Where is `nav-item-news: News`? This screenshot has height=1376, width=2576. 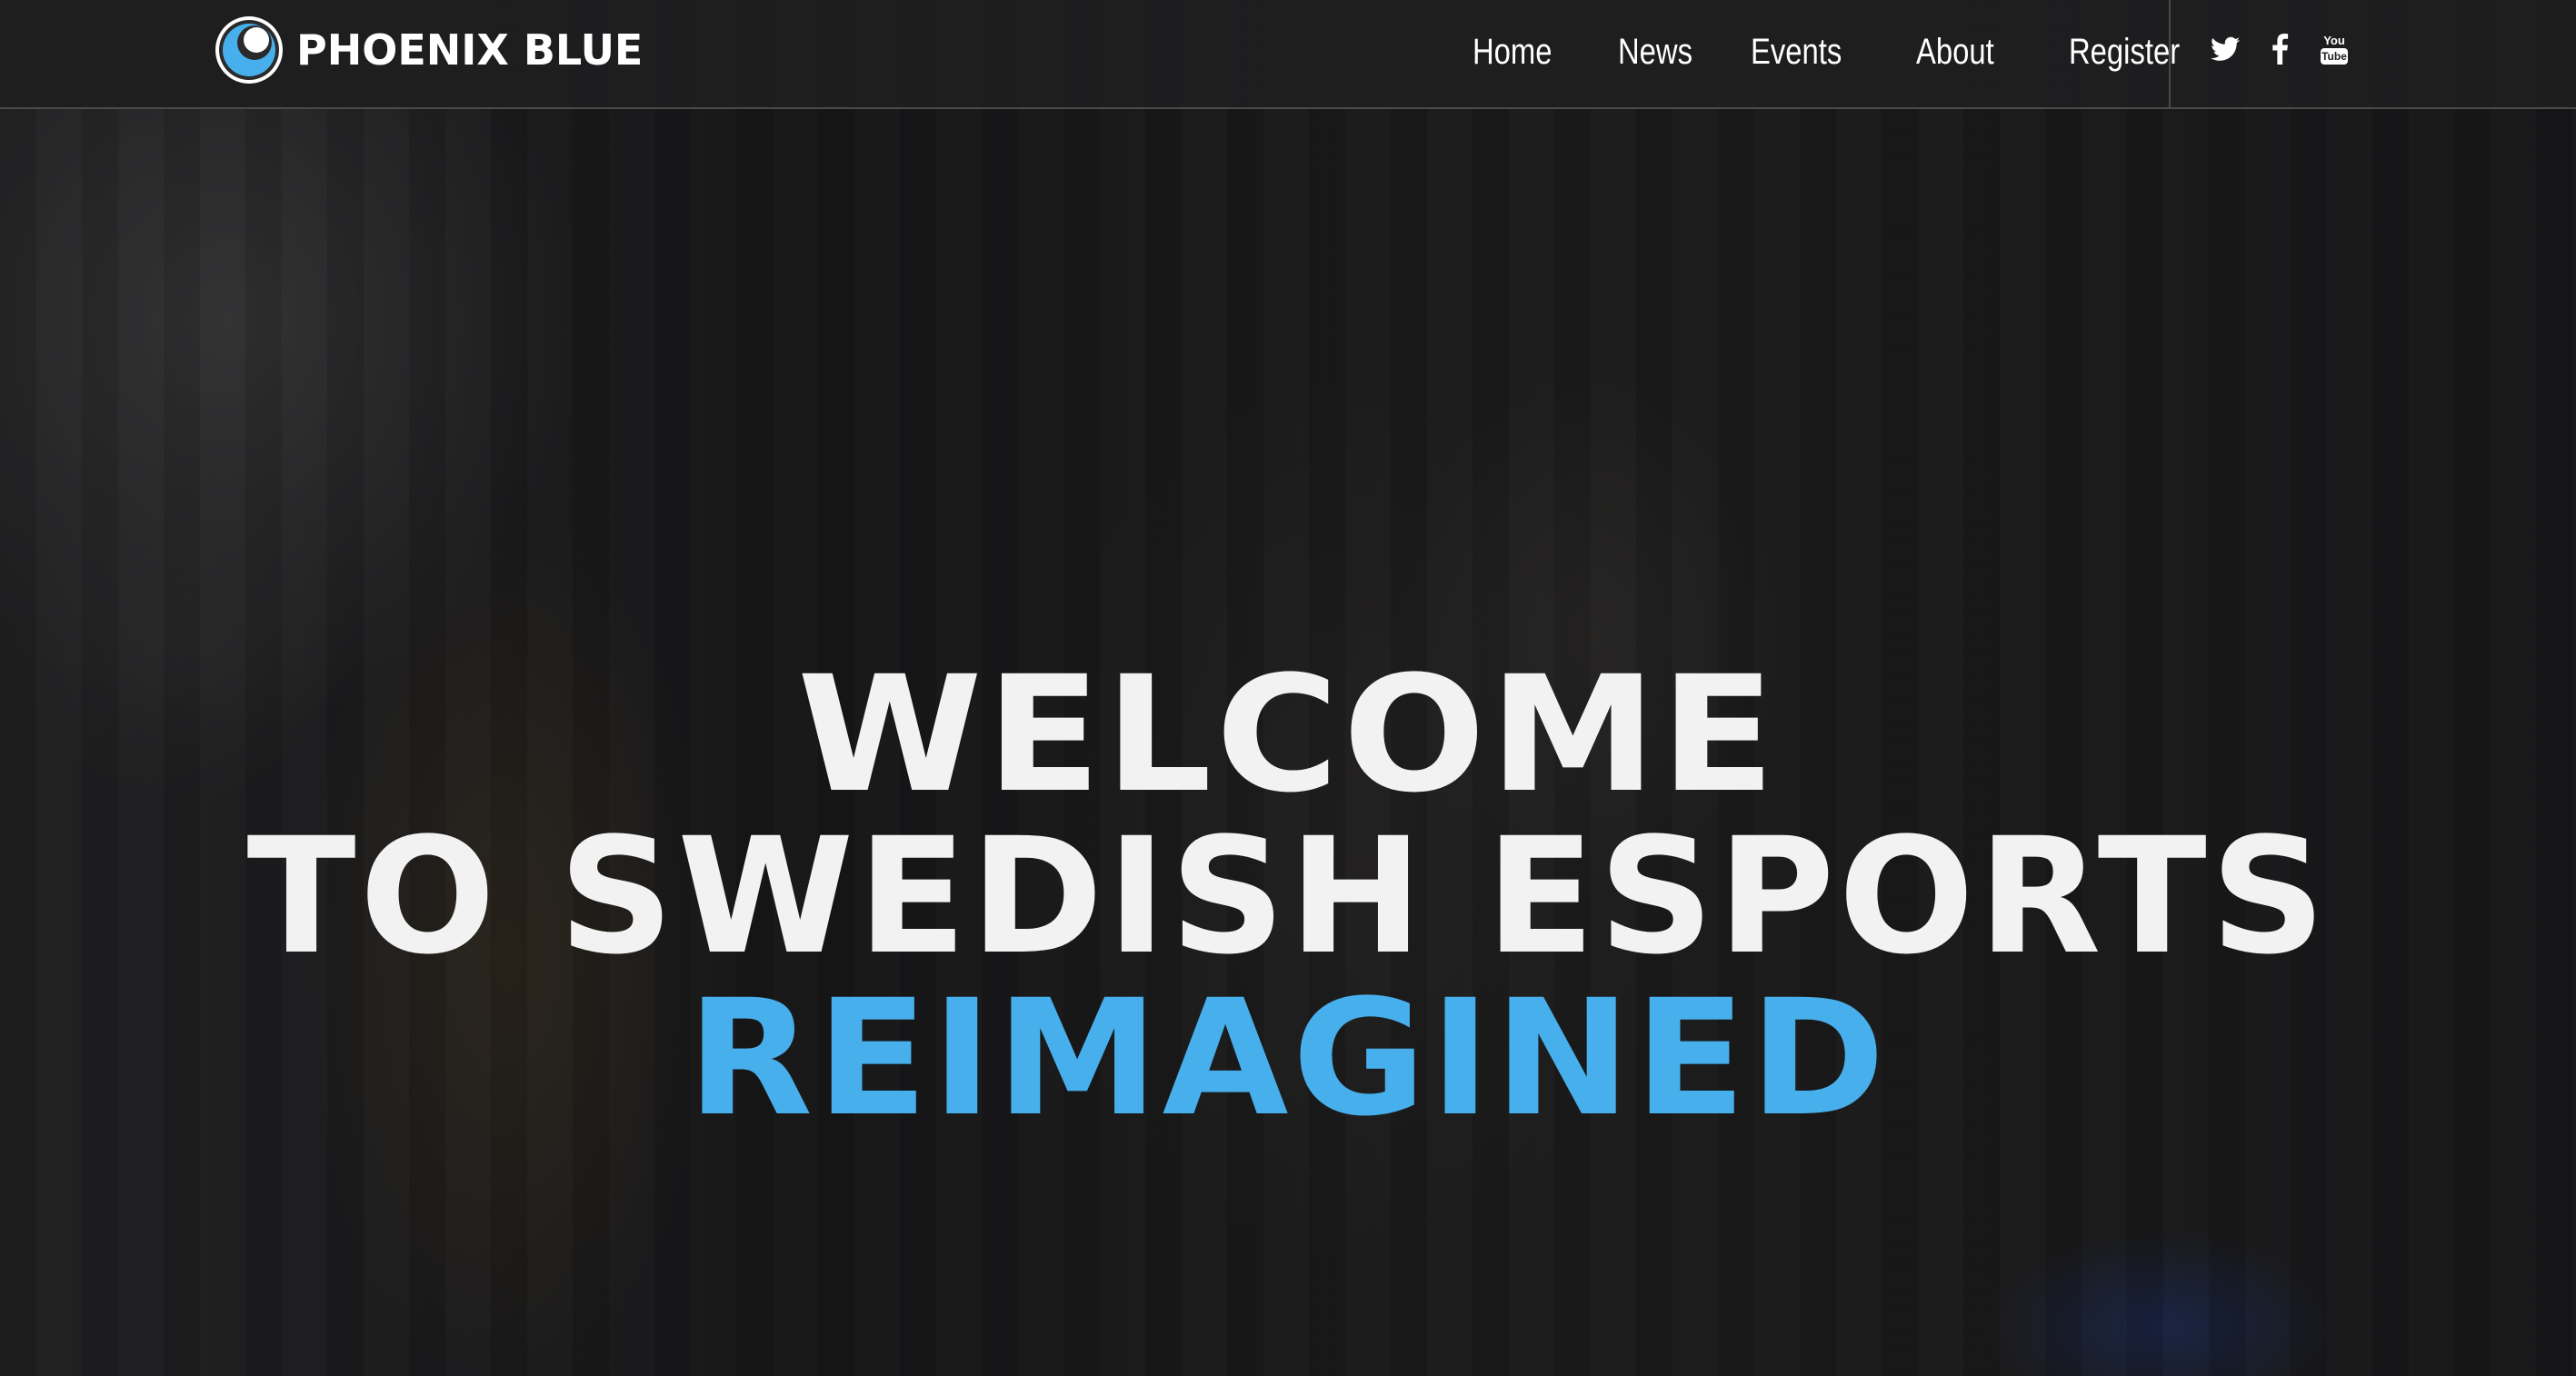 nav-item-news: News is located at coordinates (1655, 53).